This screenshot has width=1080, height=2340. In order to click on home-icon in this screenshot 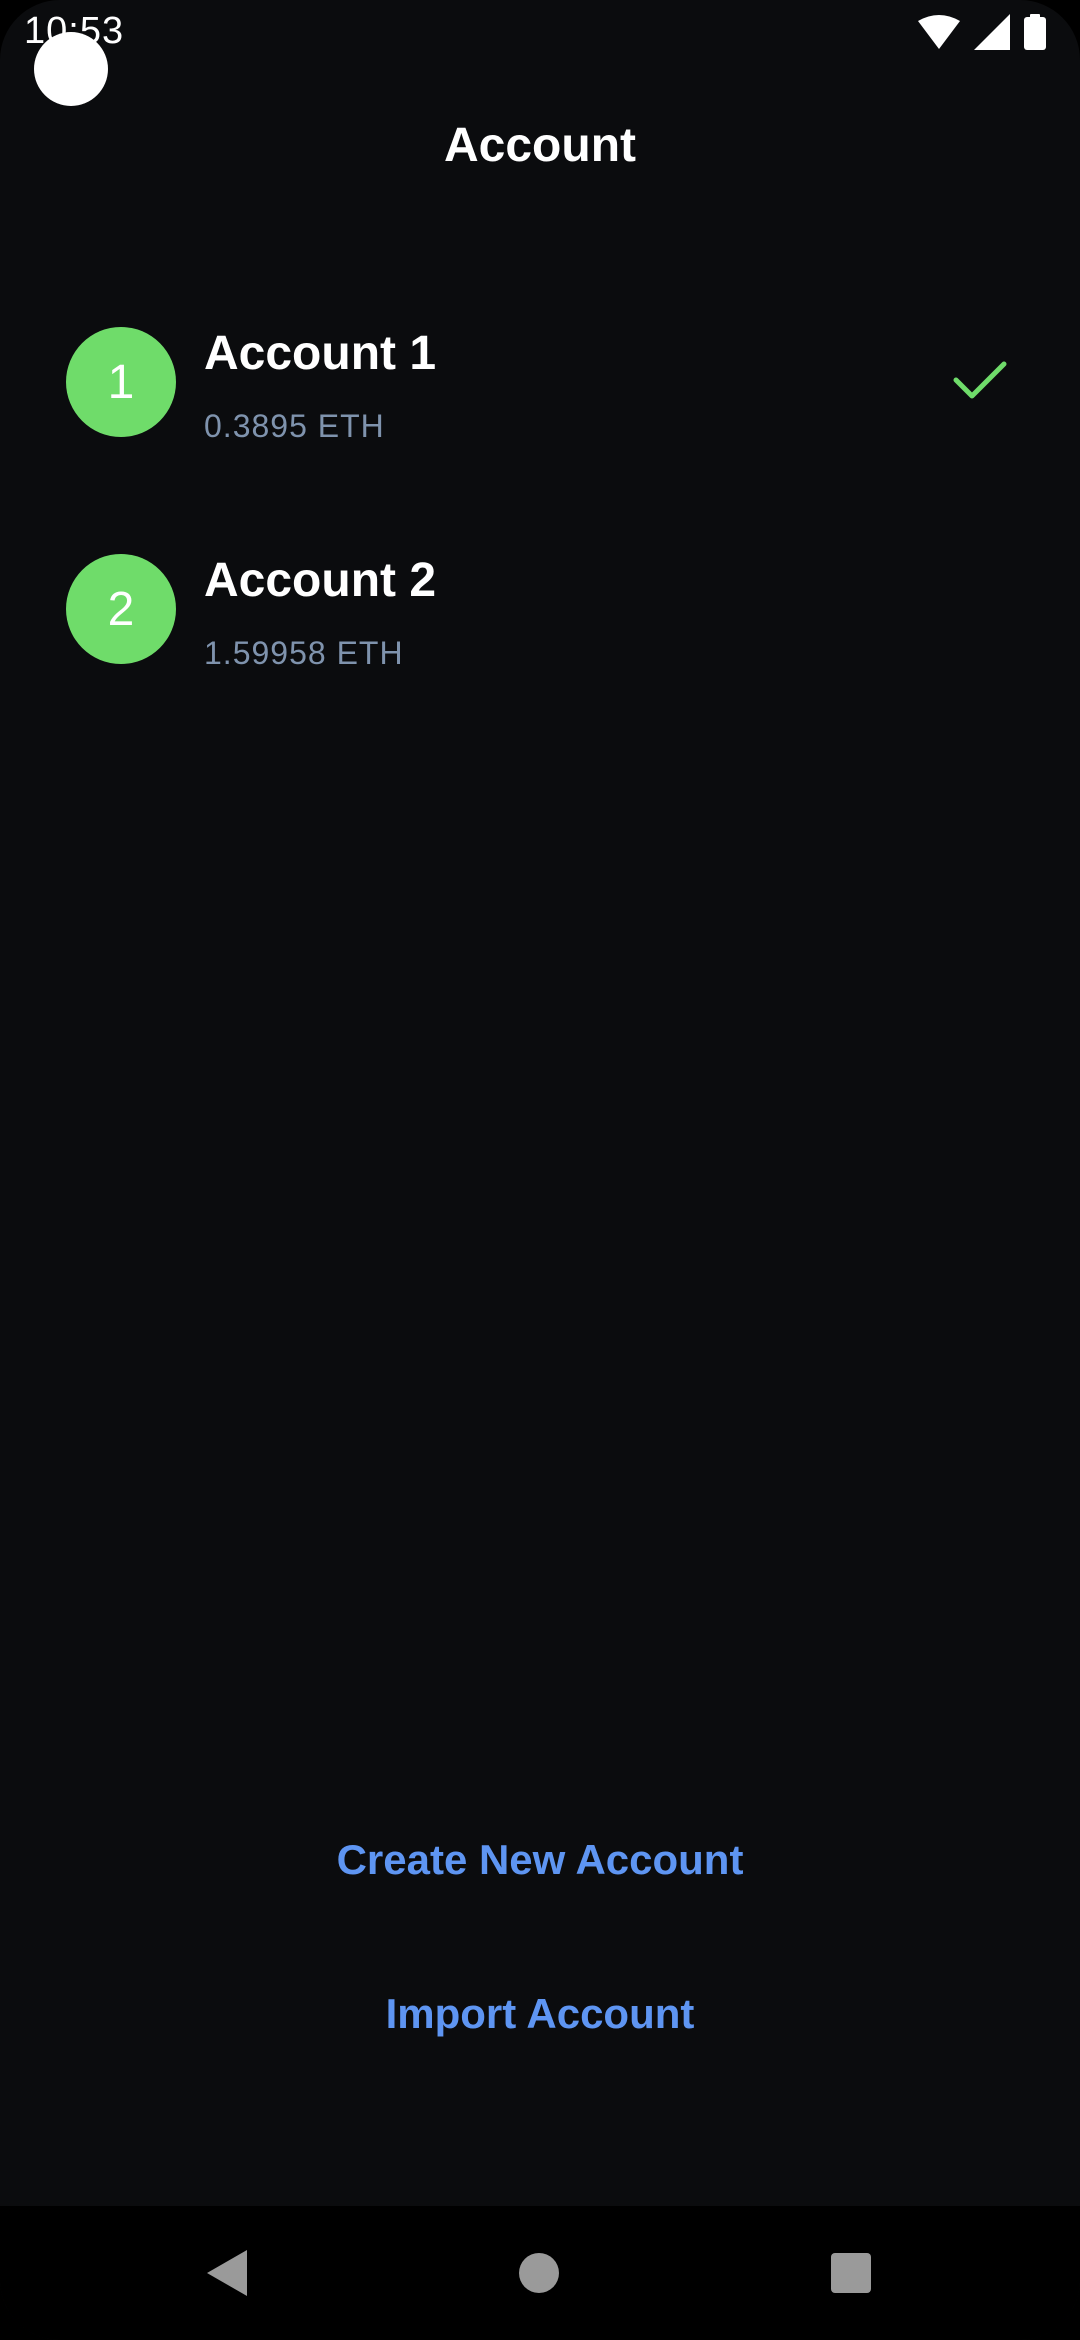, I will do `click(539, 2273)`.